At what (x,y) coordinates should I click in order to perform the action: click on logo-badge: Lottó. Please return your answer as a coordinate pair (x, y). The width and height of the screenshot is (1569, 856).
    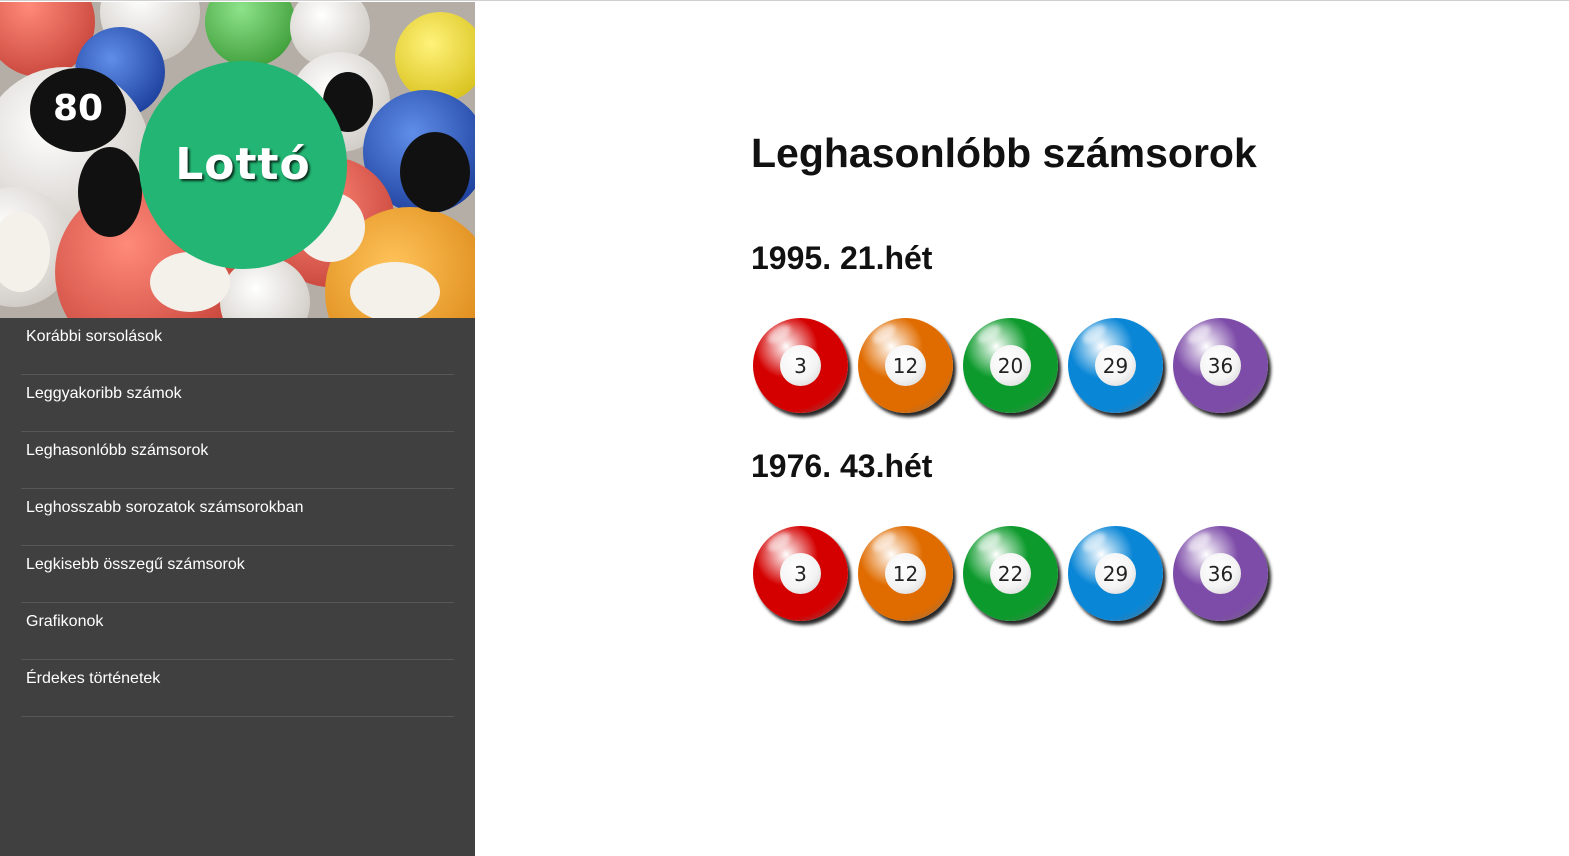
    Looking at the image, I should click on (243, 165).